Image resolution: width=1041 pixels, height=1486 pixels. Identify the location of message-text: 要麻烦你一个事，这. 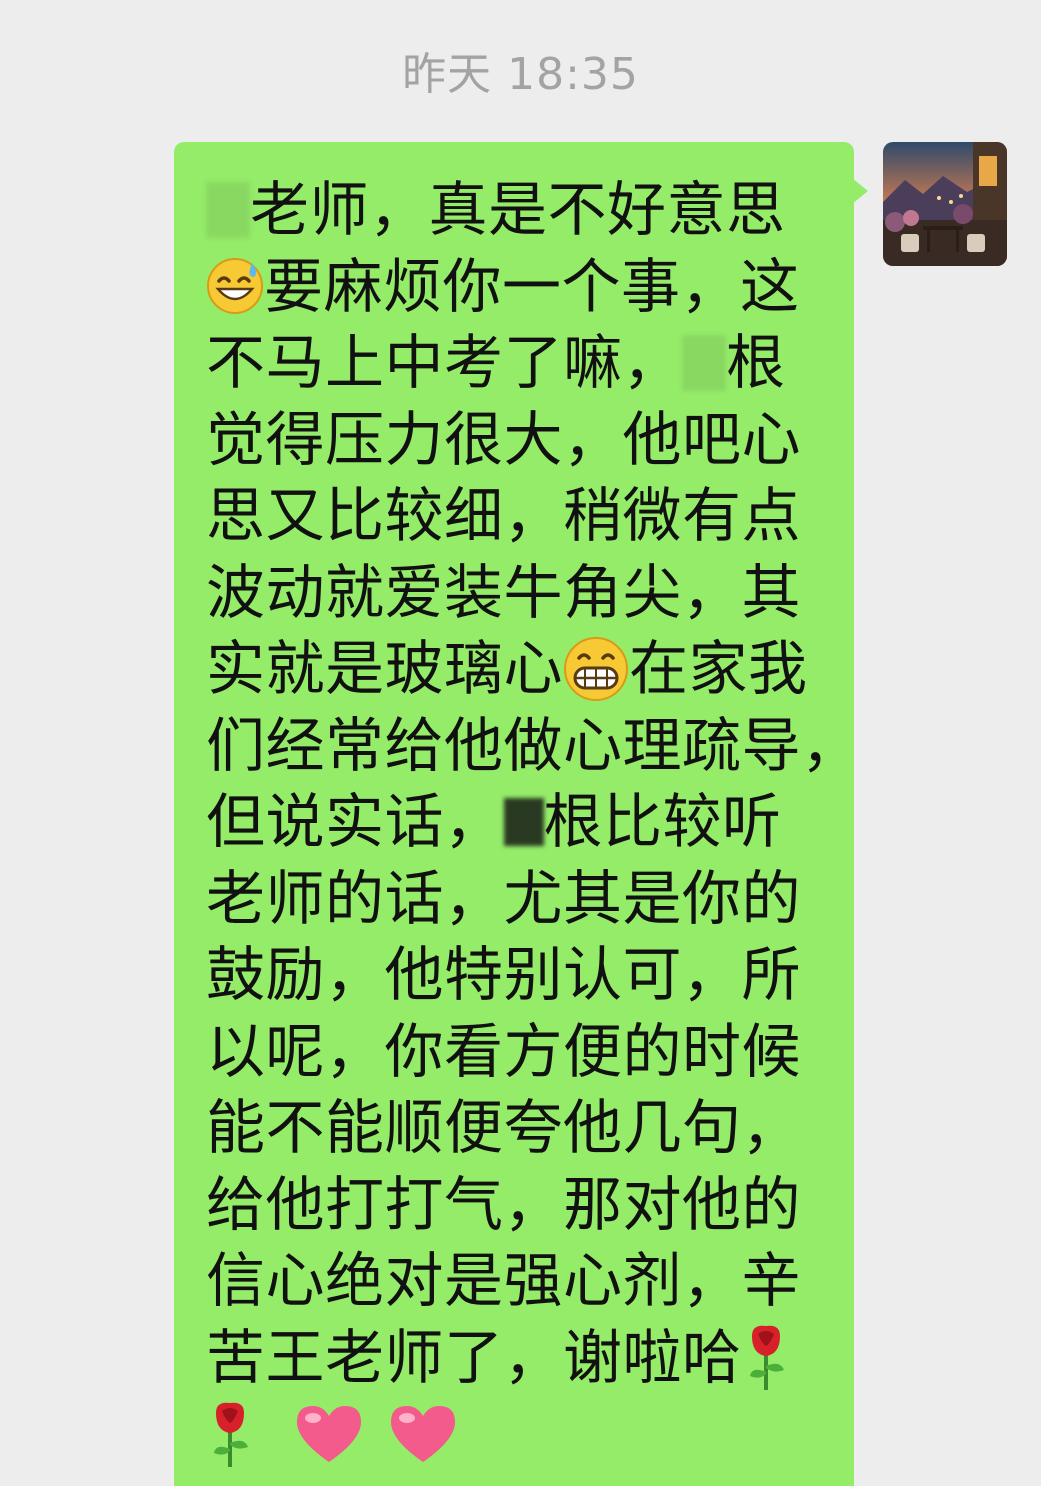
(532, 286).